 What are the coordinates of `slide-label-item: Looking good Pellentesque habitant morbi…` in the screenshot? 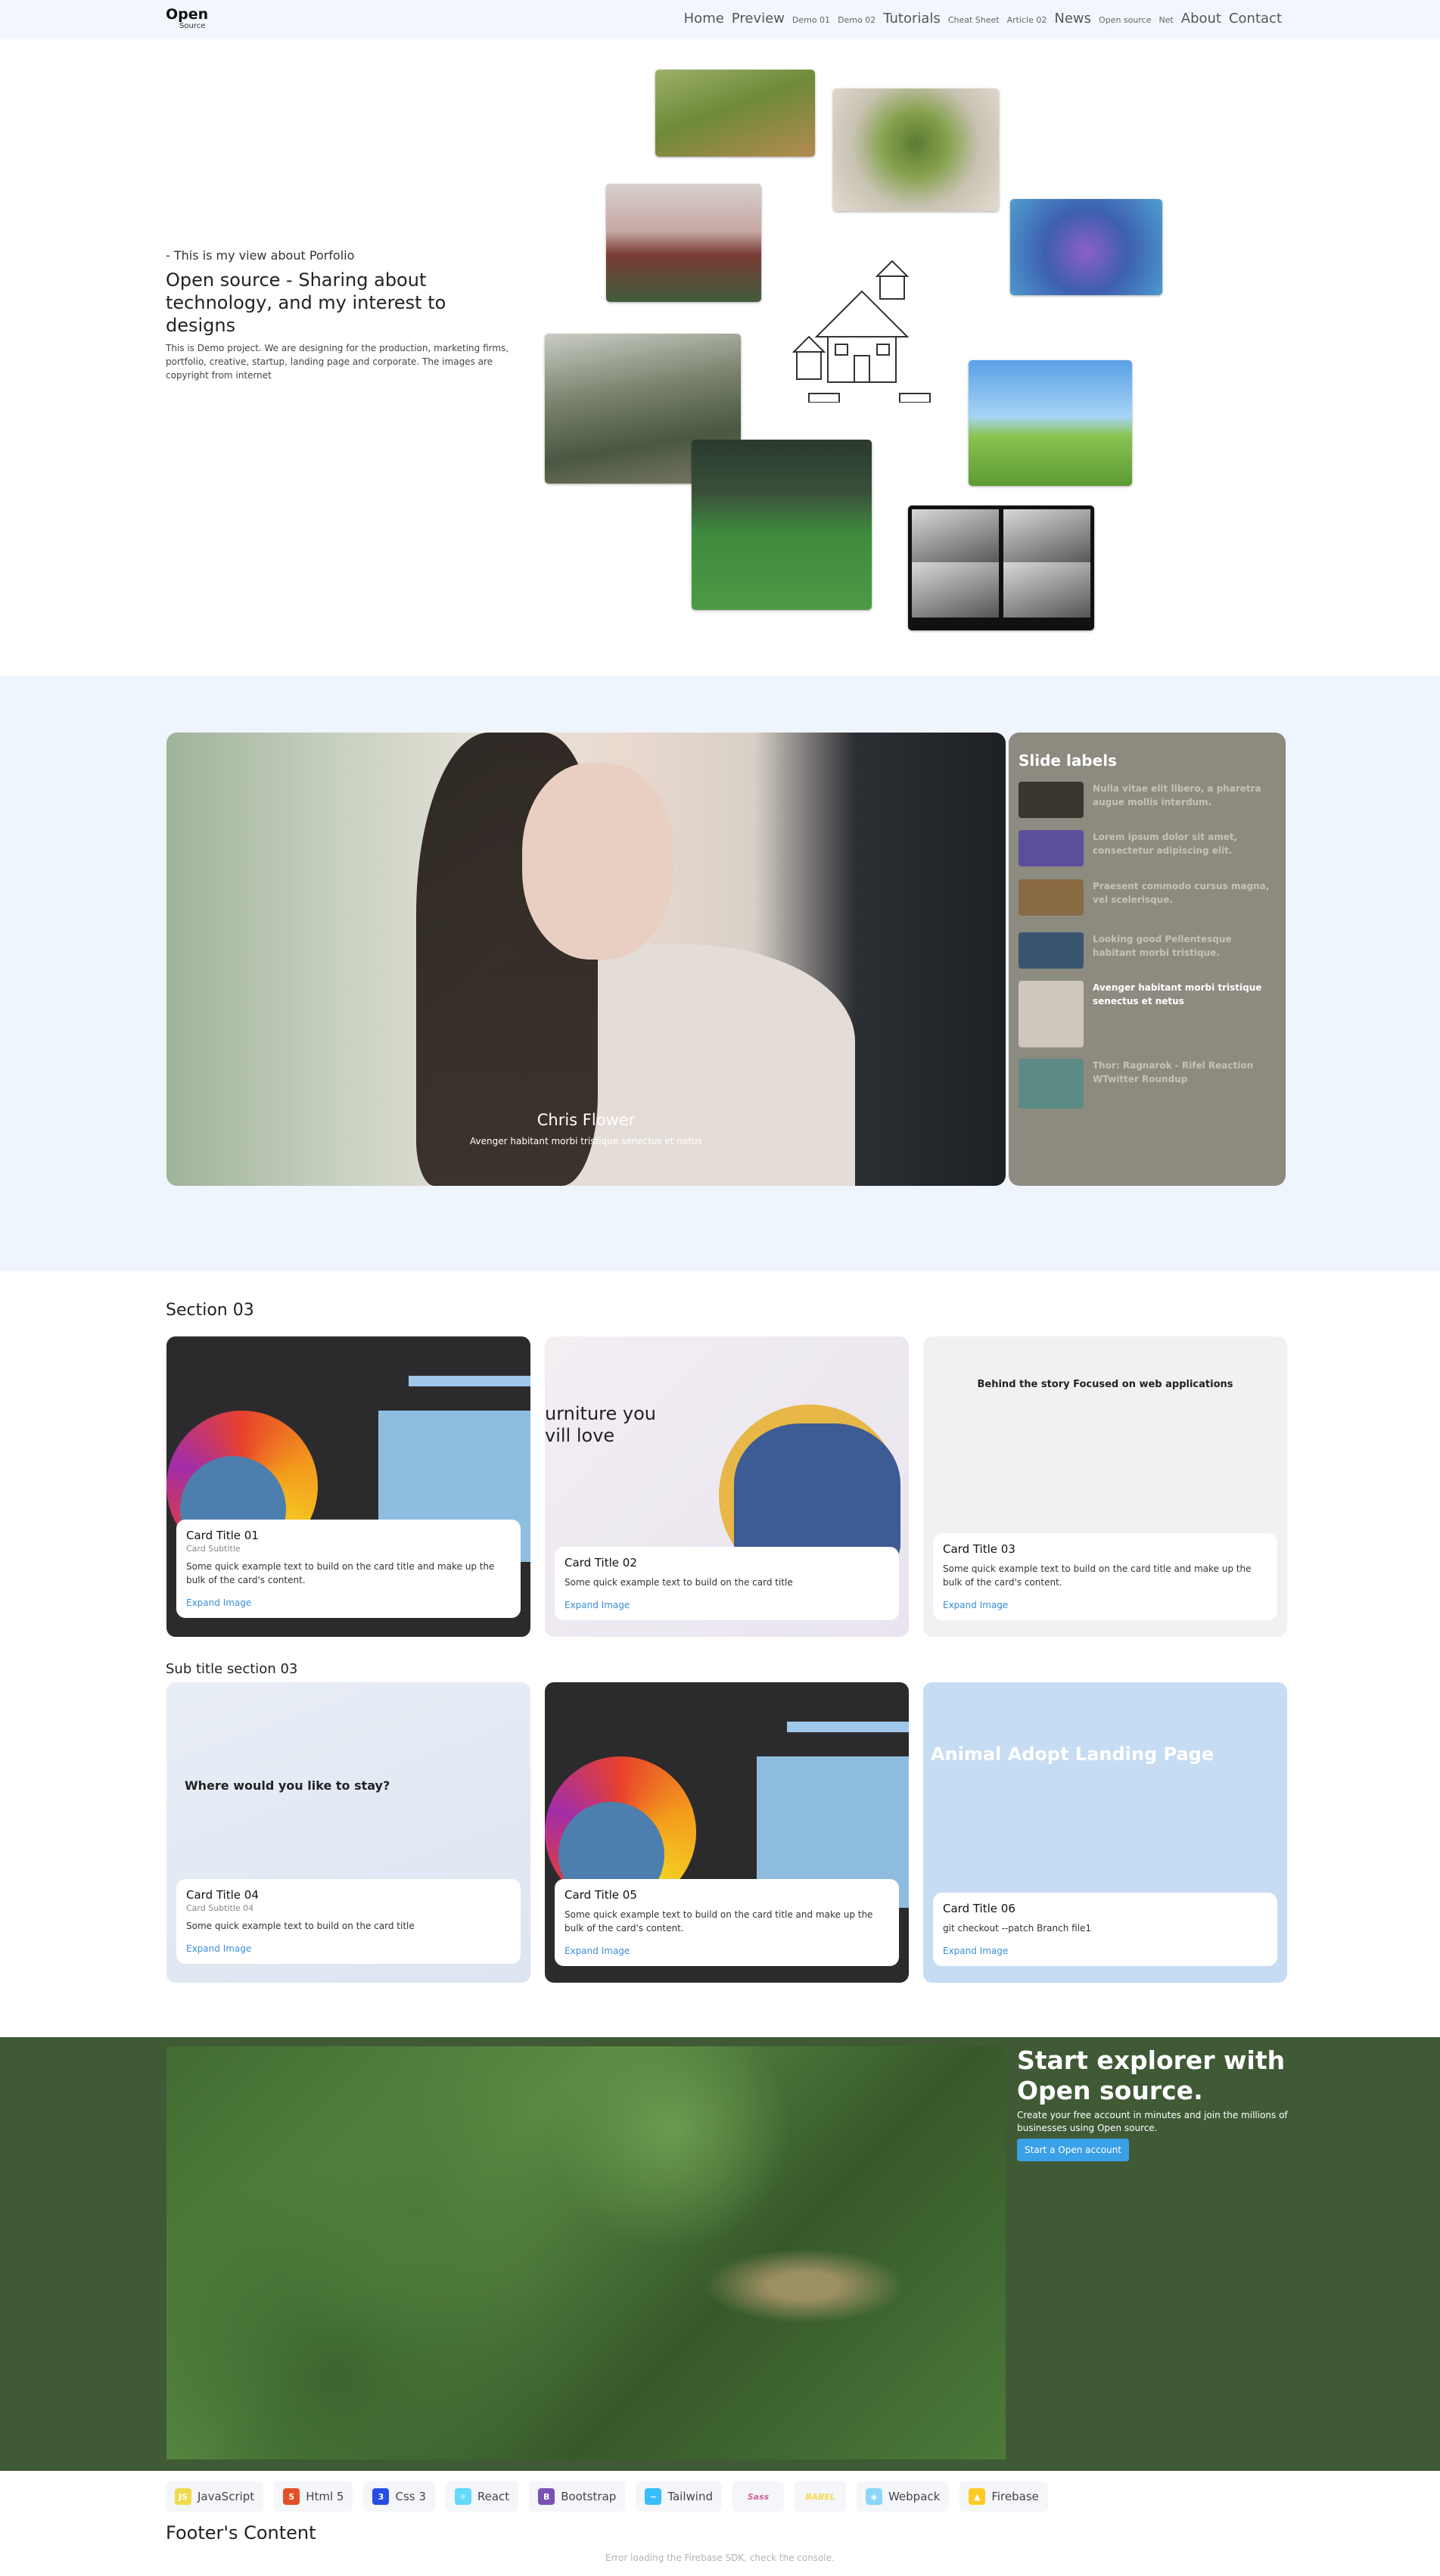 It's located at (1147, 950).